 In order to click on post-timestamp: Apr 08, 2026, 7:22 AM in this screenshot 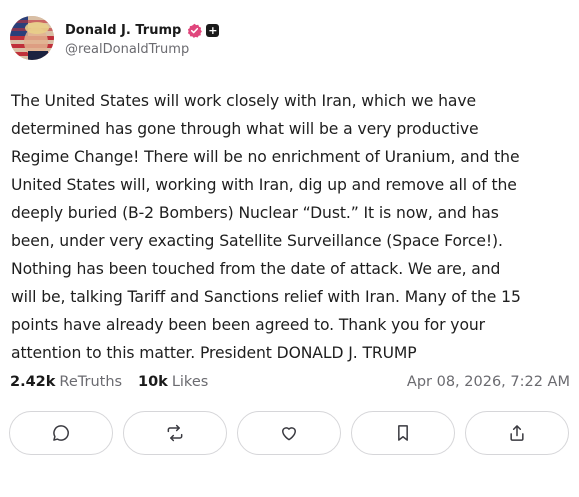, I will do `click(488, 382)`.